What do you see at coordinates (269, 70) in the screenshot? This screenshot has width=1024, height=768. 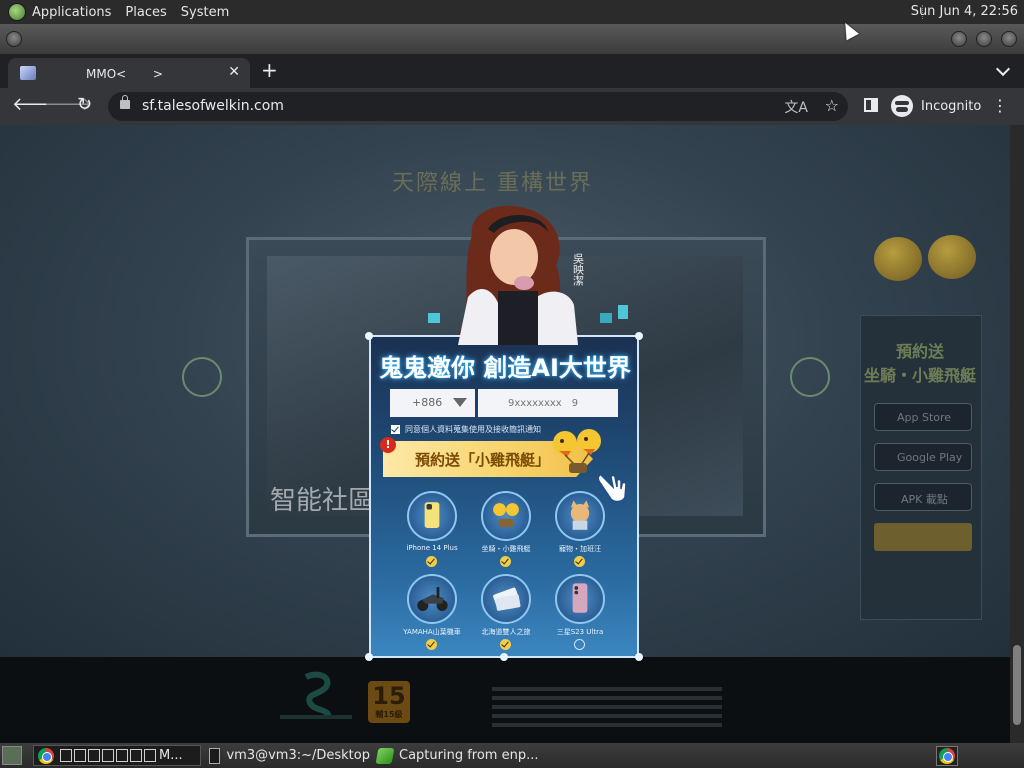 I see `new-tab-button: +` at bounding box center [269, 70].